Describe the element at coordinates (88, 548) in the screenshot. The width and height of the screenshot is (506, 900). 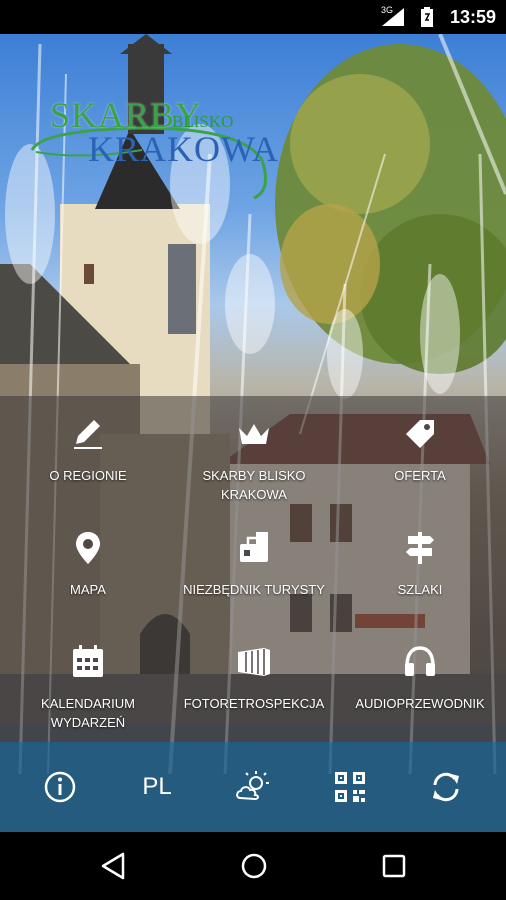
I see `map-pin-icon` at that location.